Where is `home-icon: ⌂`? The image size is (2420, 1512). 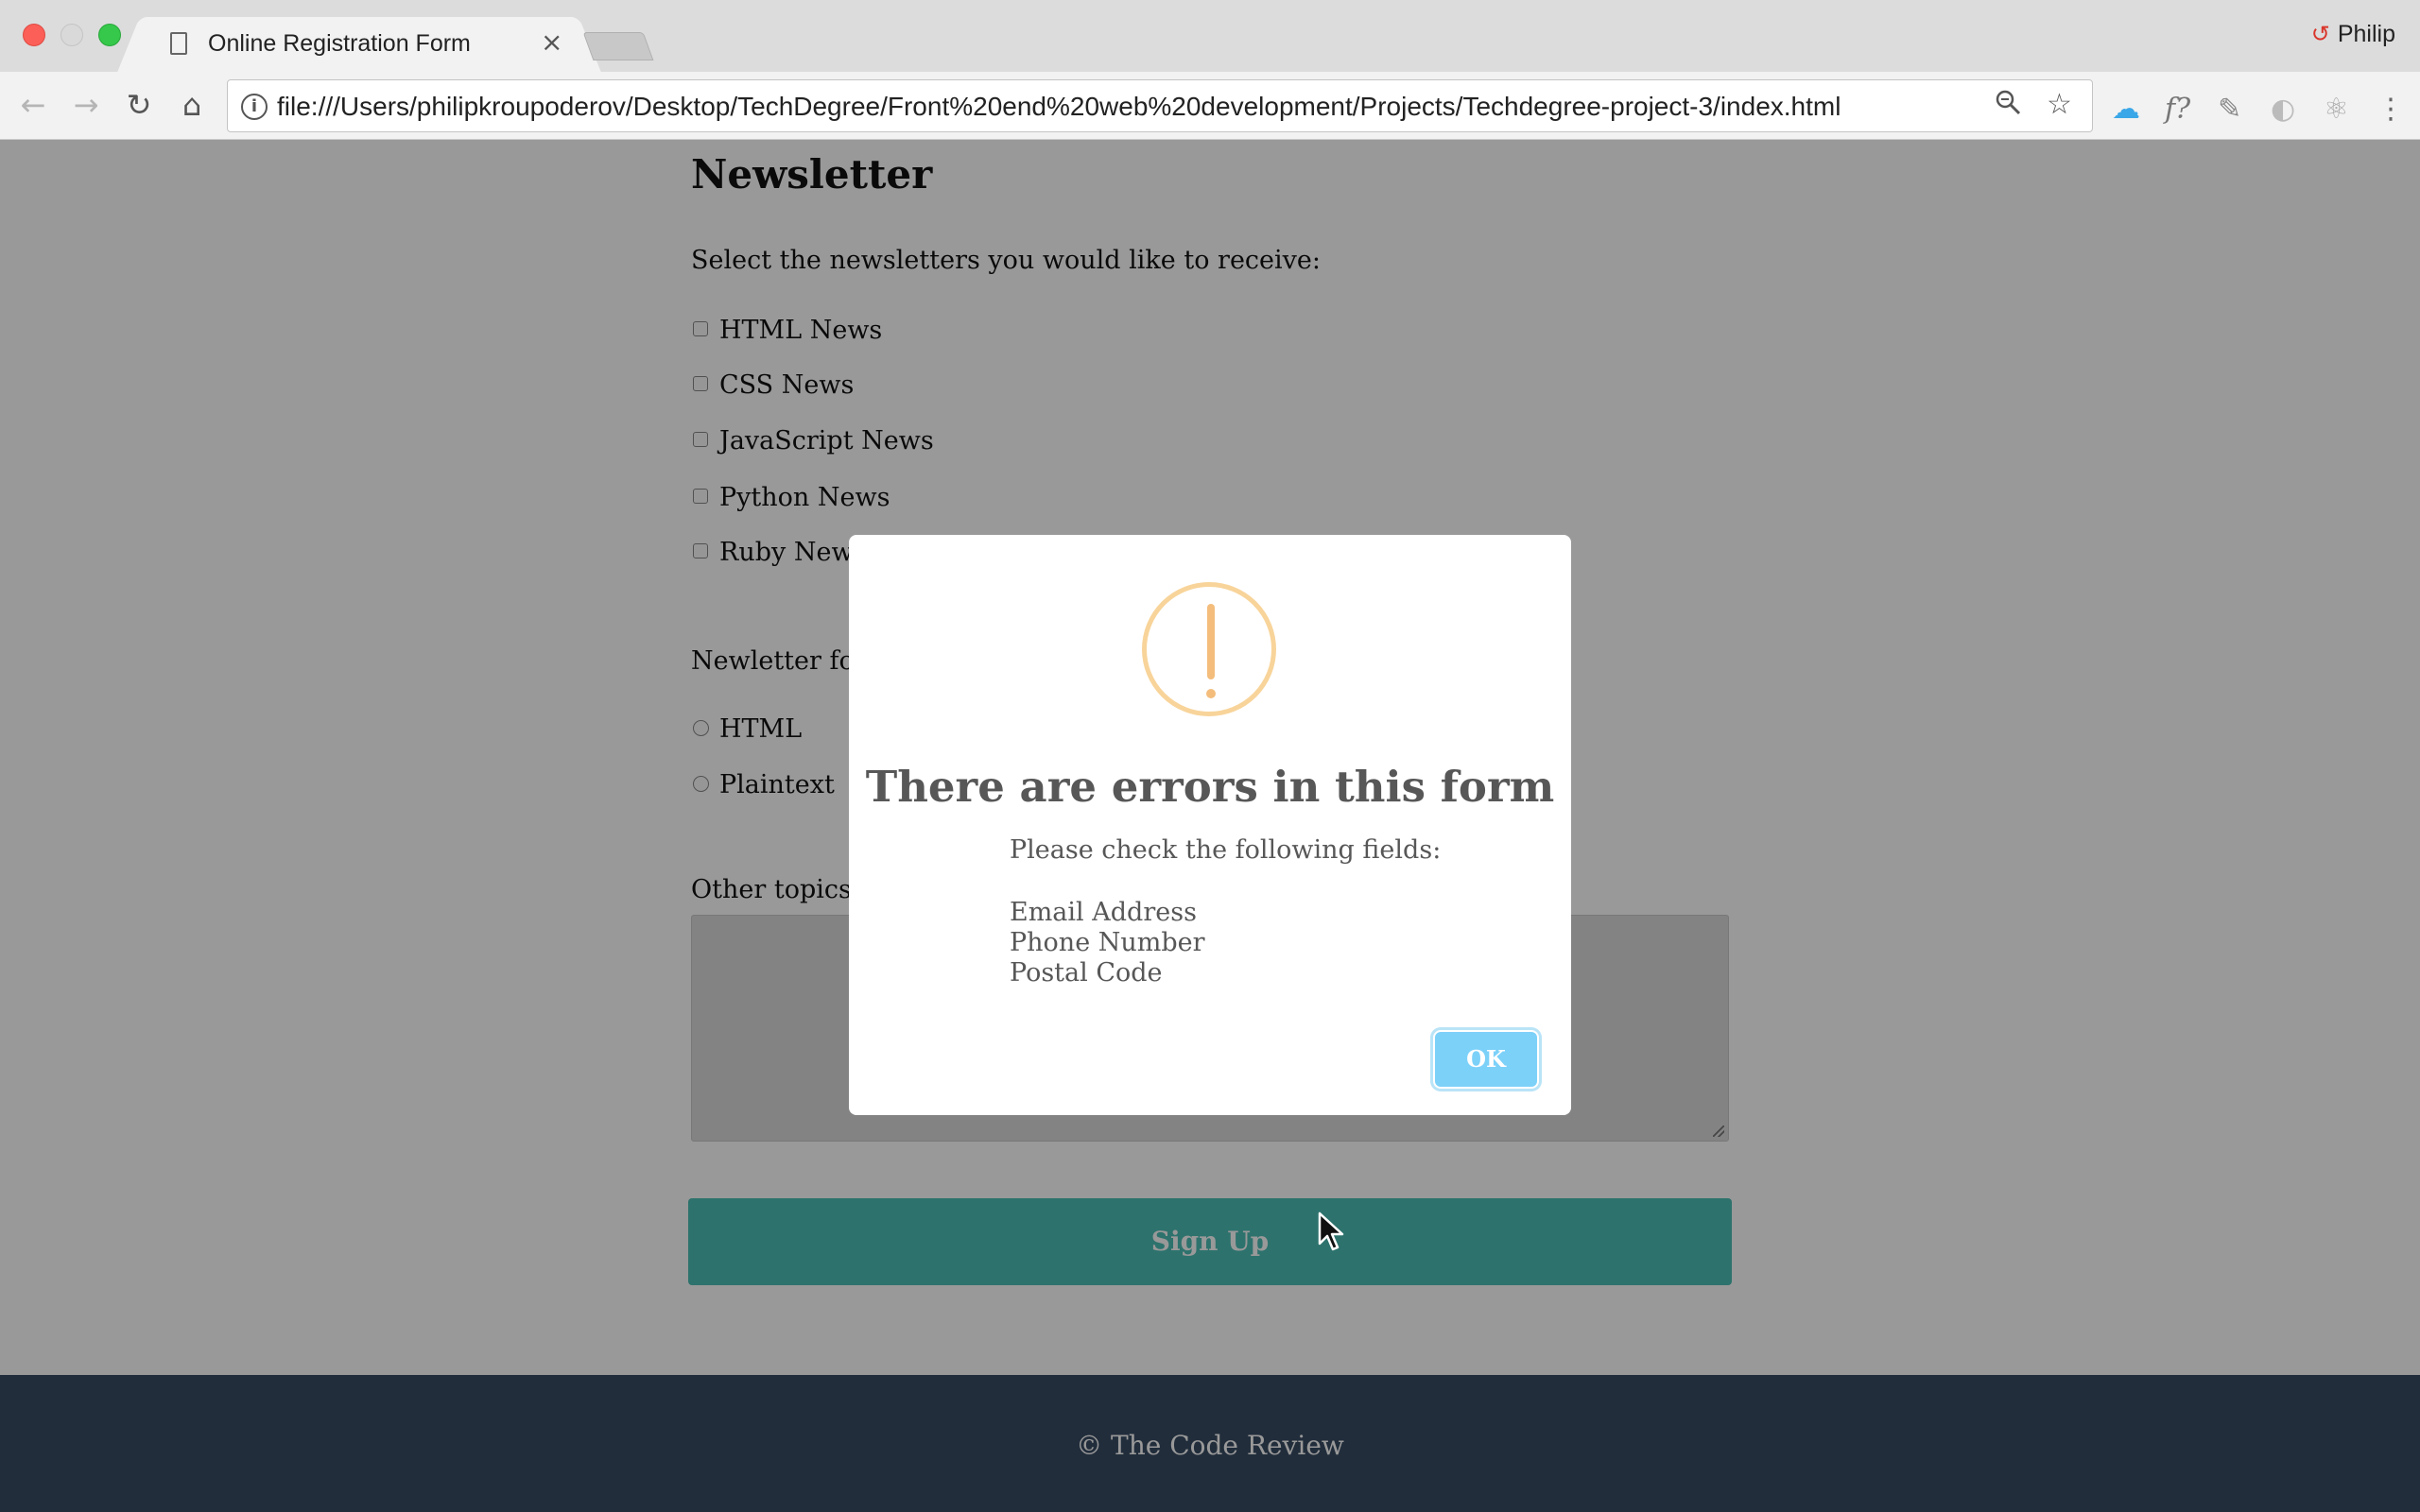
home-icon: ⌂ is located at coordinates (192, 105).